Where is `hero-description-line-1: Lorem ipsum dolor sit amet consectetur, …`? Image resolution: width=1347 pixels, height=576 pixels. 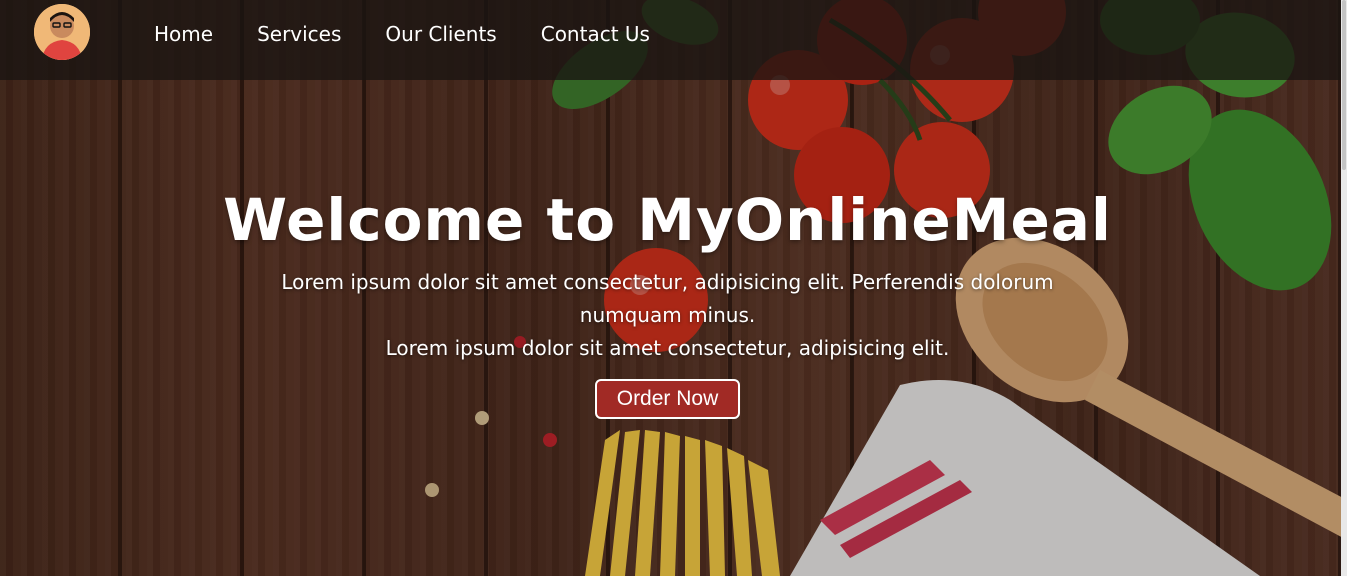 hero-description-line-1: Lorem ipsum dolor sit amet consectetur, … is located at coordinates (667, 298).